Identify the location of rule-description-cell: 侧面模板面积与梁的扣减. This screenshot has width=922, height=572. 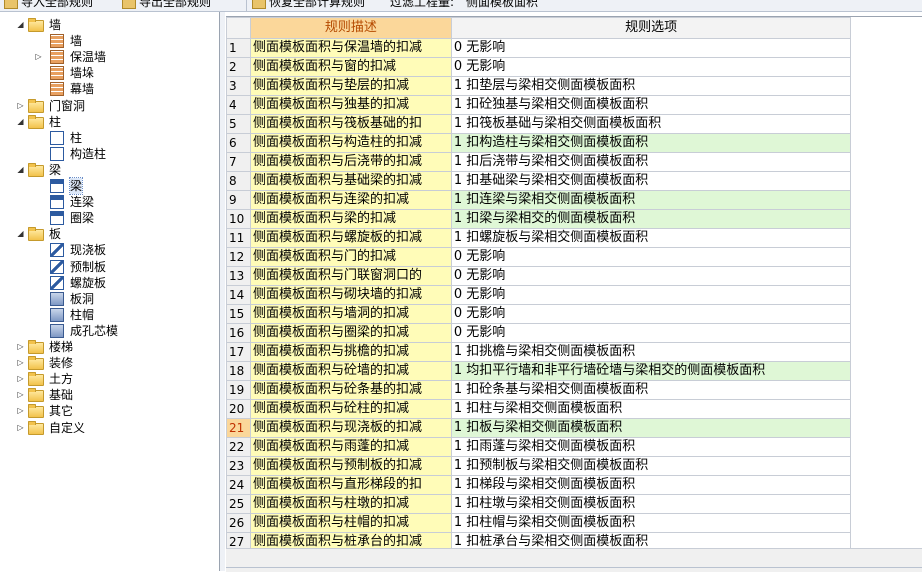
(350, 219).